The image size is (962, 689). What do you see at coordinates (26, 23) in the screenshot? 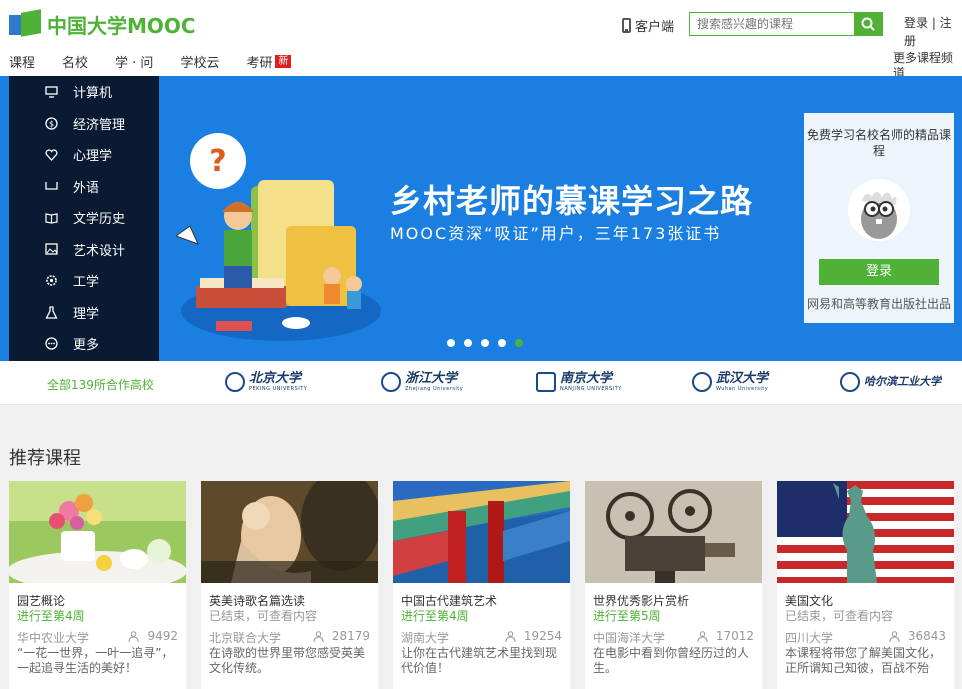
I see `logo-mark-icon` at bounding box center [26, 23].